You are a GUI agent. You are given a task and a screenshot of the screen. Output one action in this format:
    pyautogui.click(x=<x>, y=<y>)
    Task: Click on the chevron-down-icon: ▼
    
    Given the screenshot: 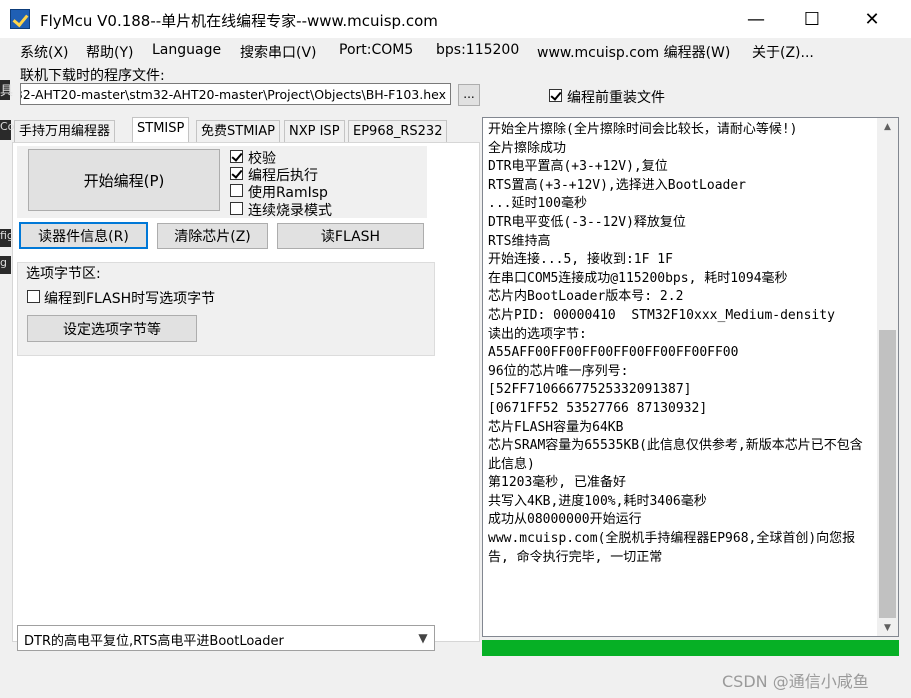 What is the action you would take?
    pyautogui.click(x=423, y=638)
    